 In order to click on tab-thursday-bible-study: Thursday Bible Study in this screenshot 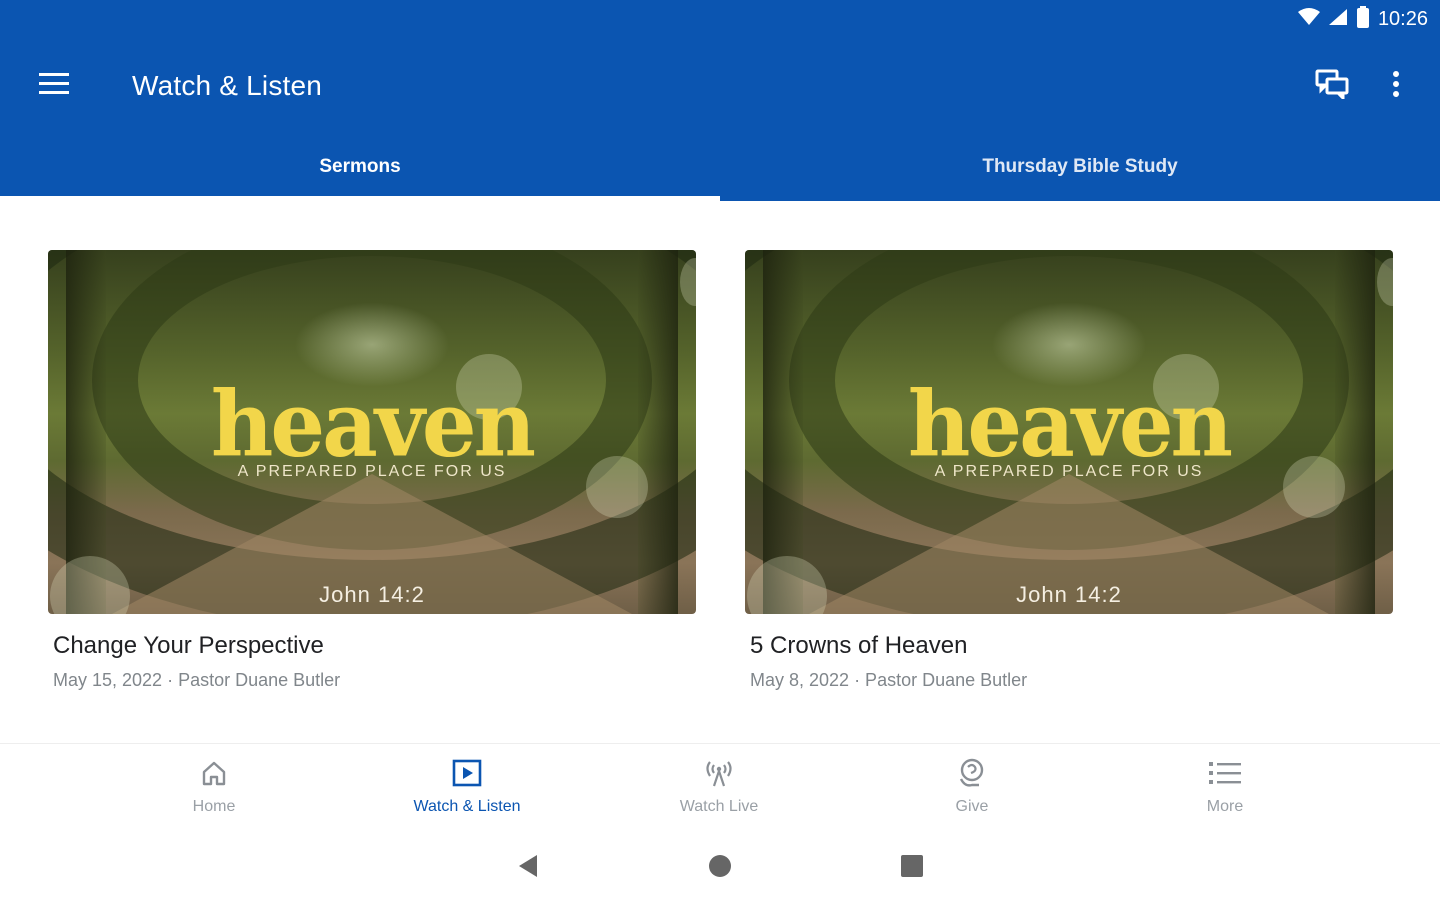, I will do `click(1080, 166)`.